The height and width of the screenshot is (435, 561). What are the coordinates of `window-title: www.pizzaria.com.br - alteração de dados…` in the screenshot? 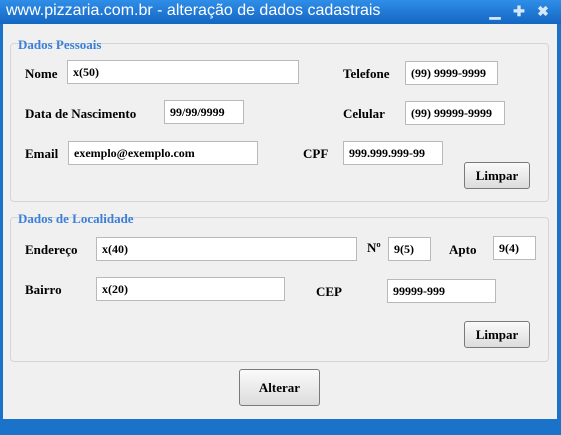 It's located at (193, 10).